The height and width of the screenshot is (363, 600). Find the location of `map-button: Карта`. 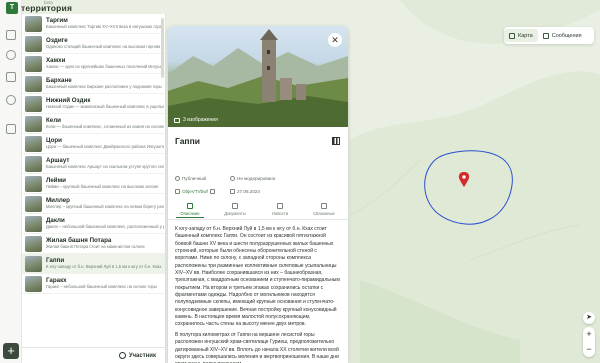

map-button: Карта is located at coordinates (521, 35).